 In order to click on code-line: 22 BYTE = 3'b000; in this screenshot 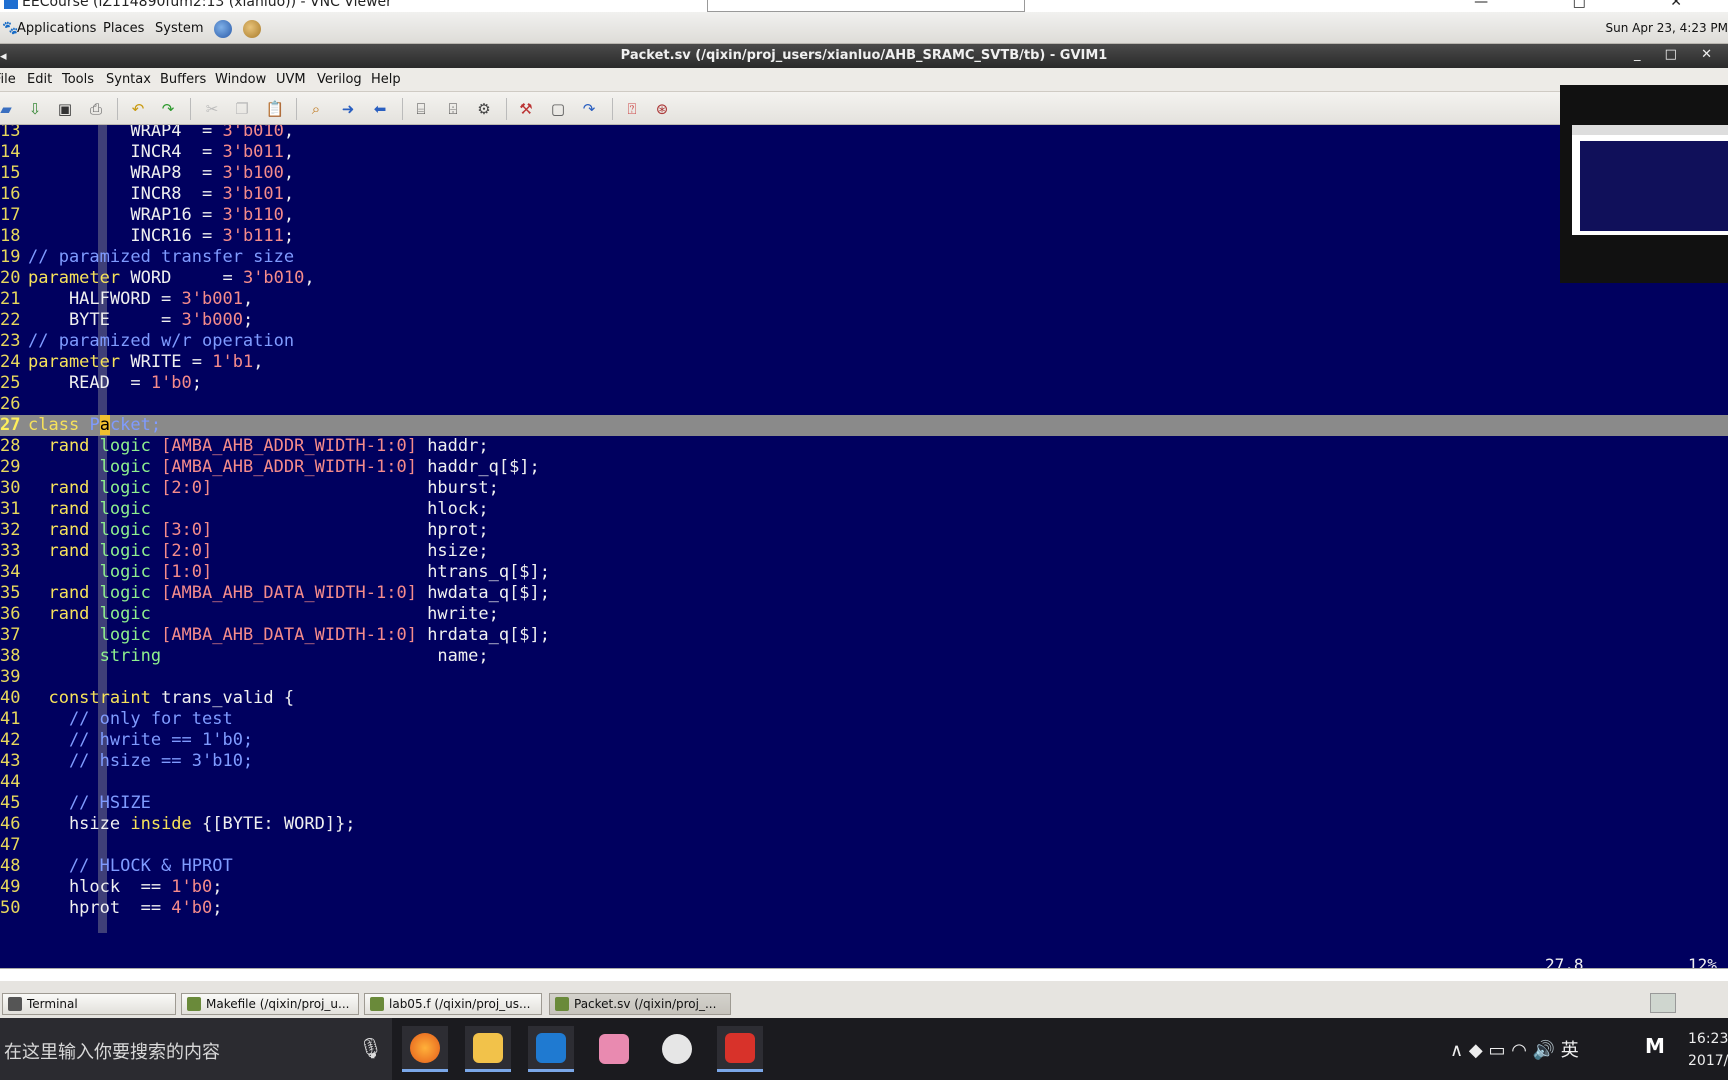, I will do `click(864, 320)`.